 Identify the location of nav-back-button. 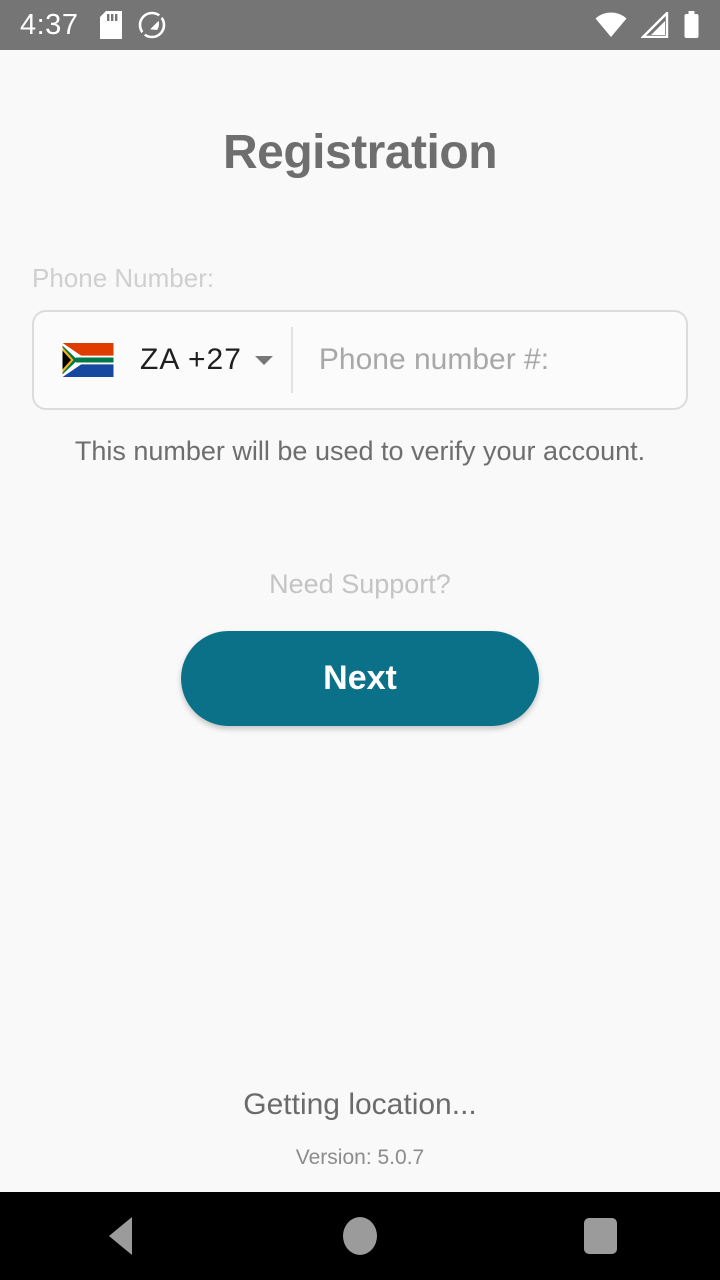
(120, 1236).